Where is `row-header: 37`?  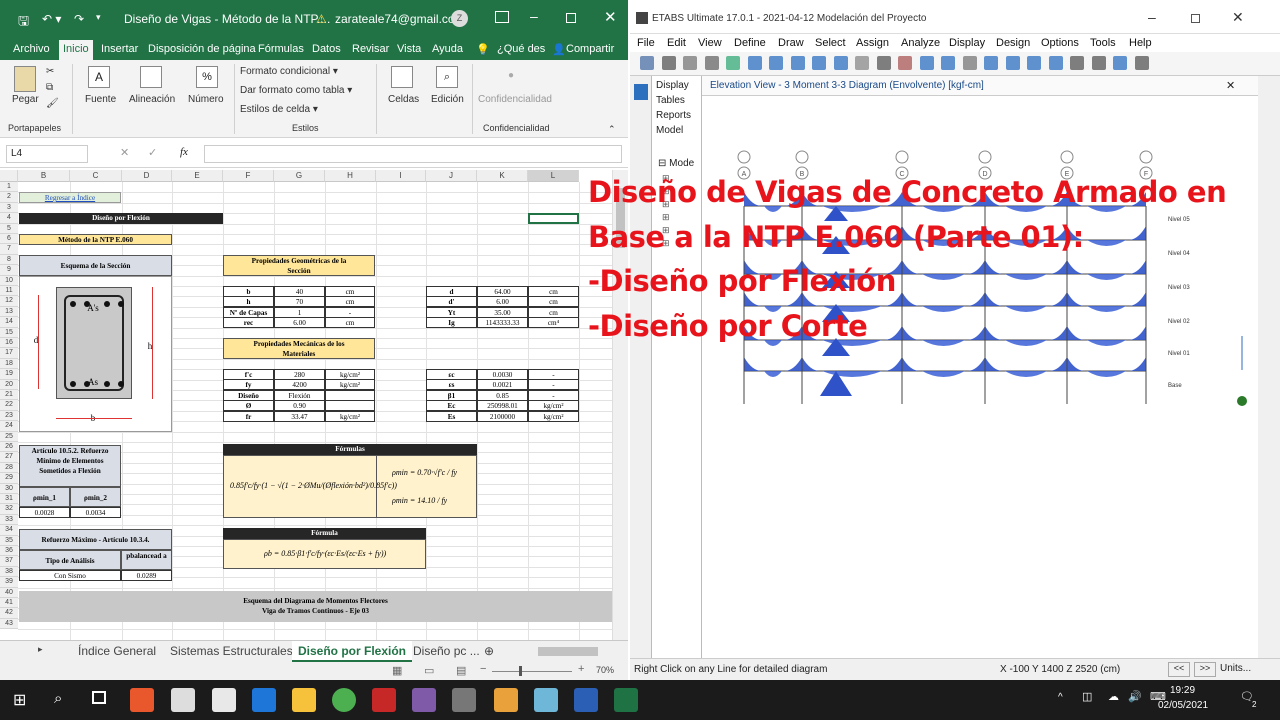 row-header: 37 is located at coordinates (9, 561).